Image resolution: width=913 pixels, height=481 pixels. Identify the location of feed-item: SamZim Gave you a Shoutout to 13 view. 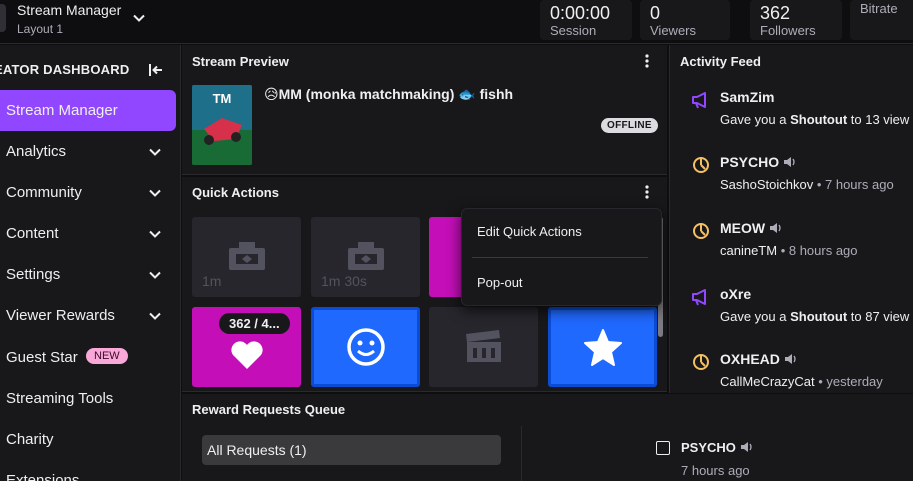
(791, 115).